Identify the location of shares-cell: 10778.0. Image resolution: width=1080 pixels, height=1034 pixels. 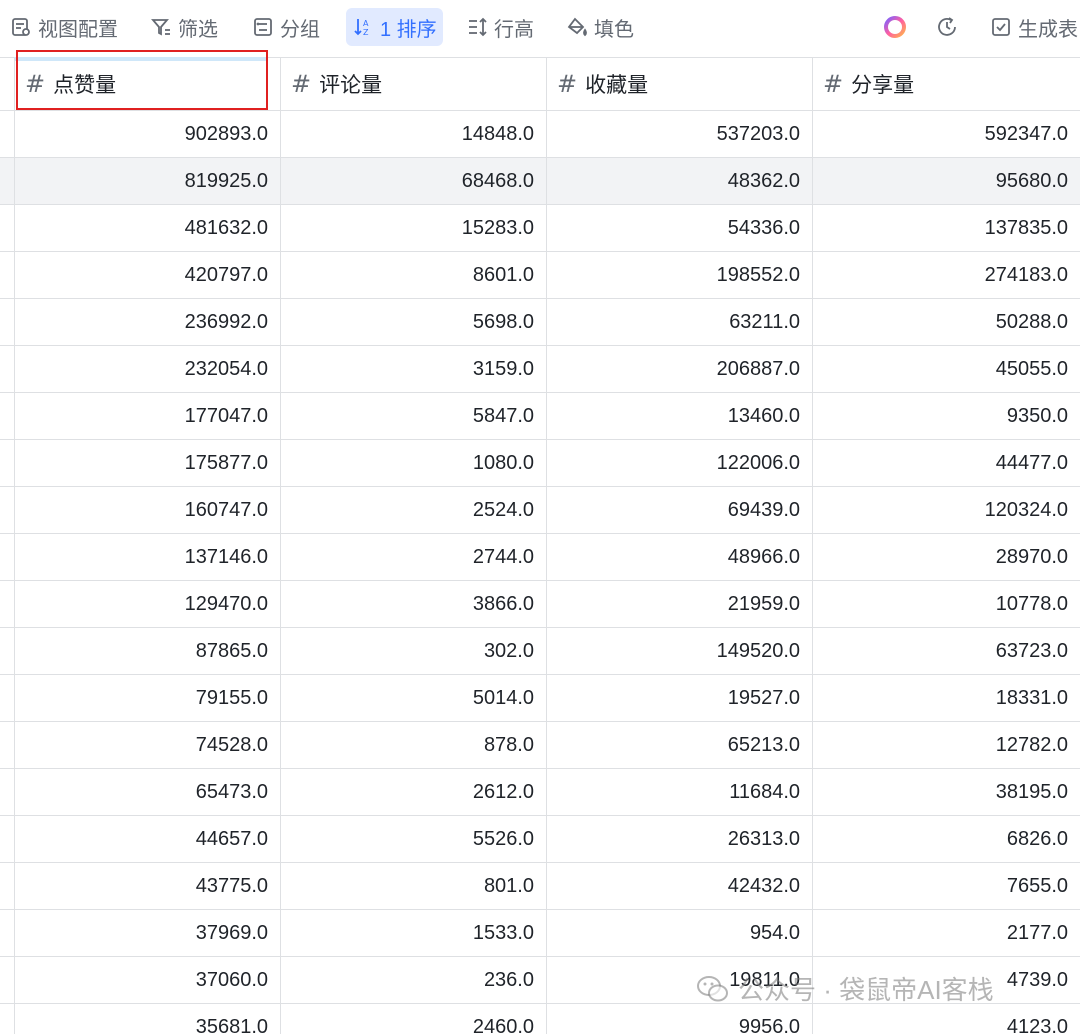
(946, 604).